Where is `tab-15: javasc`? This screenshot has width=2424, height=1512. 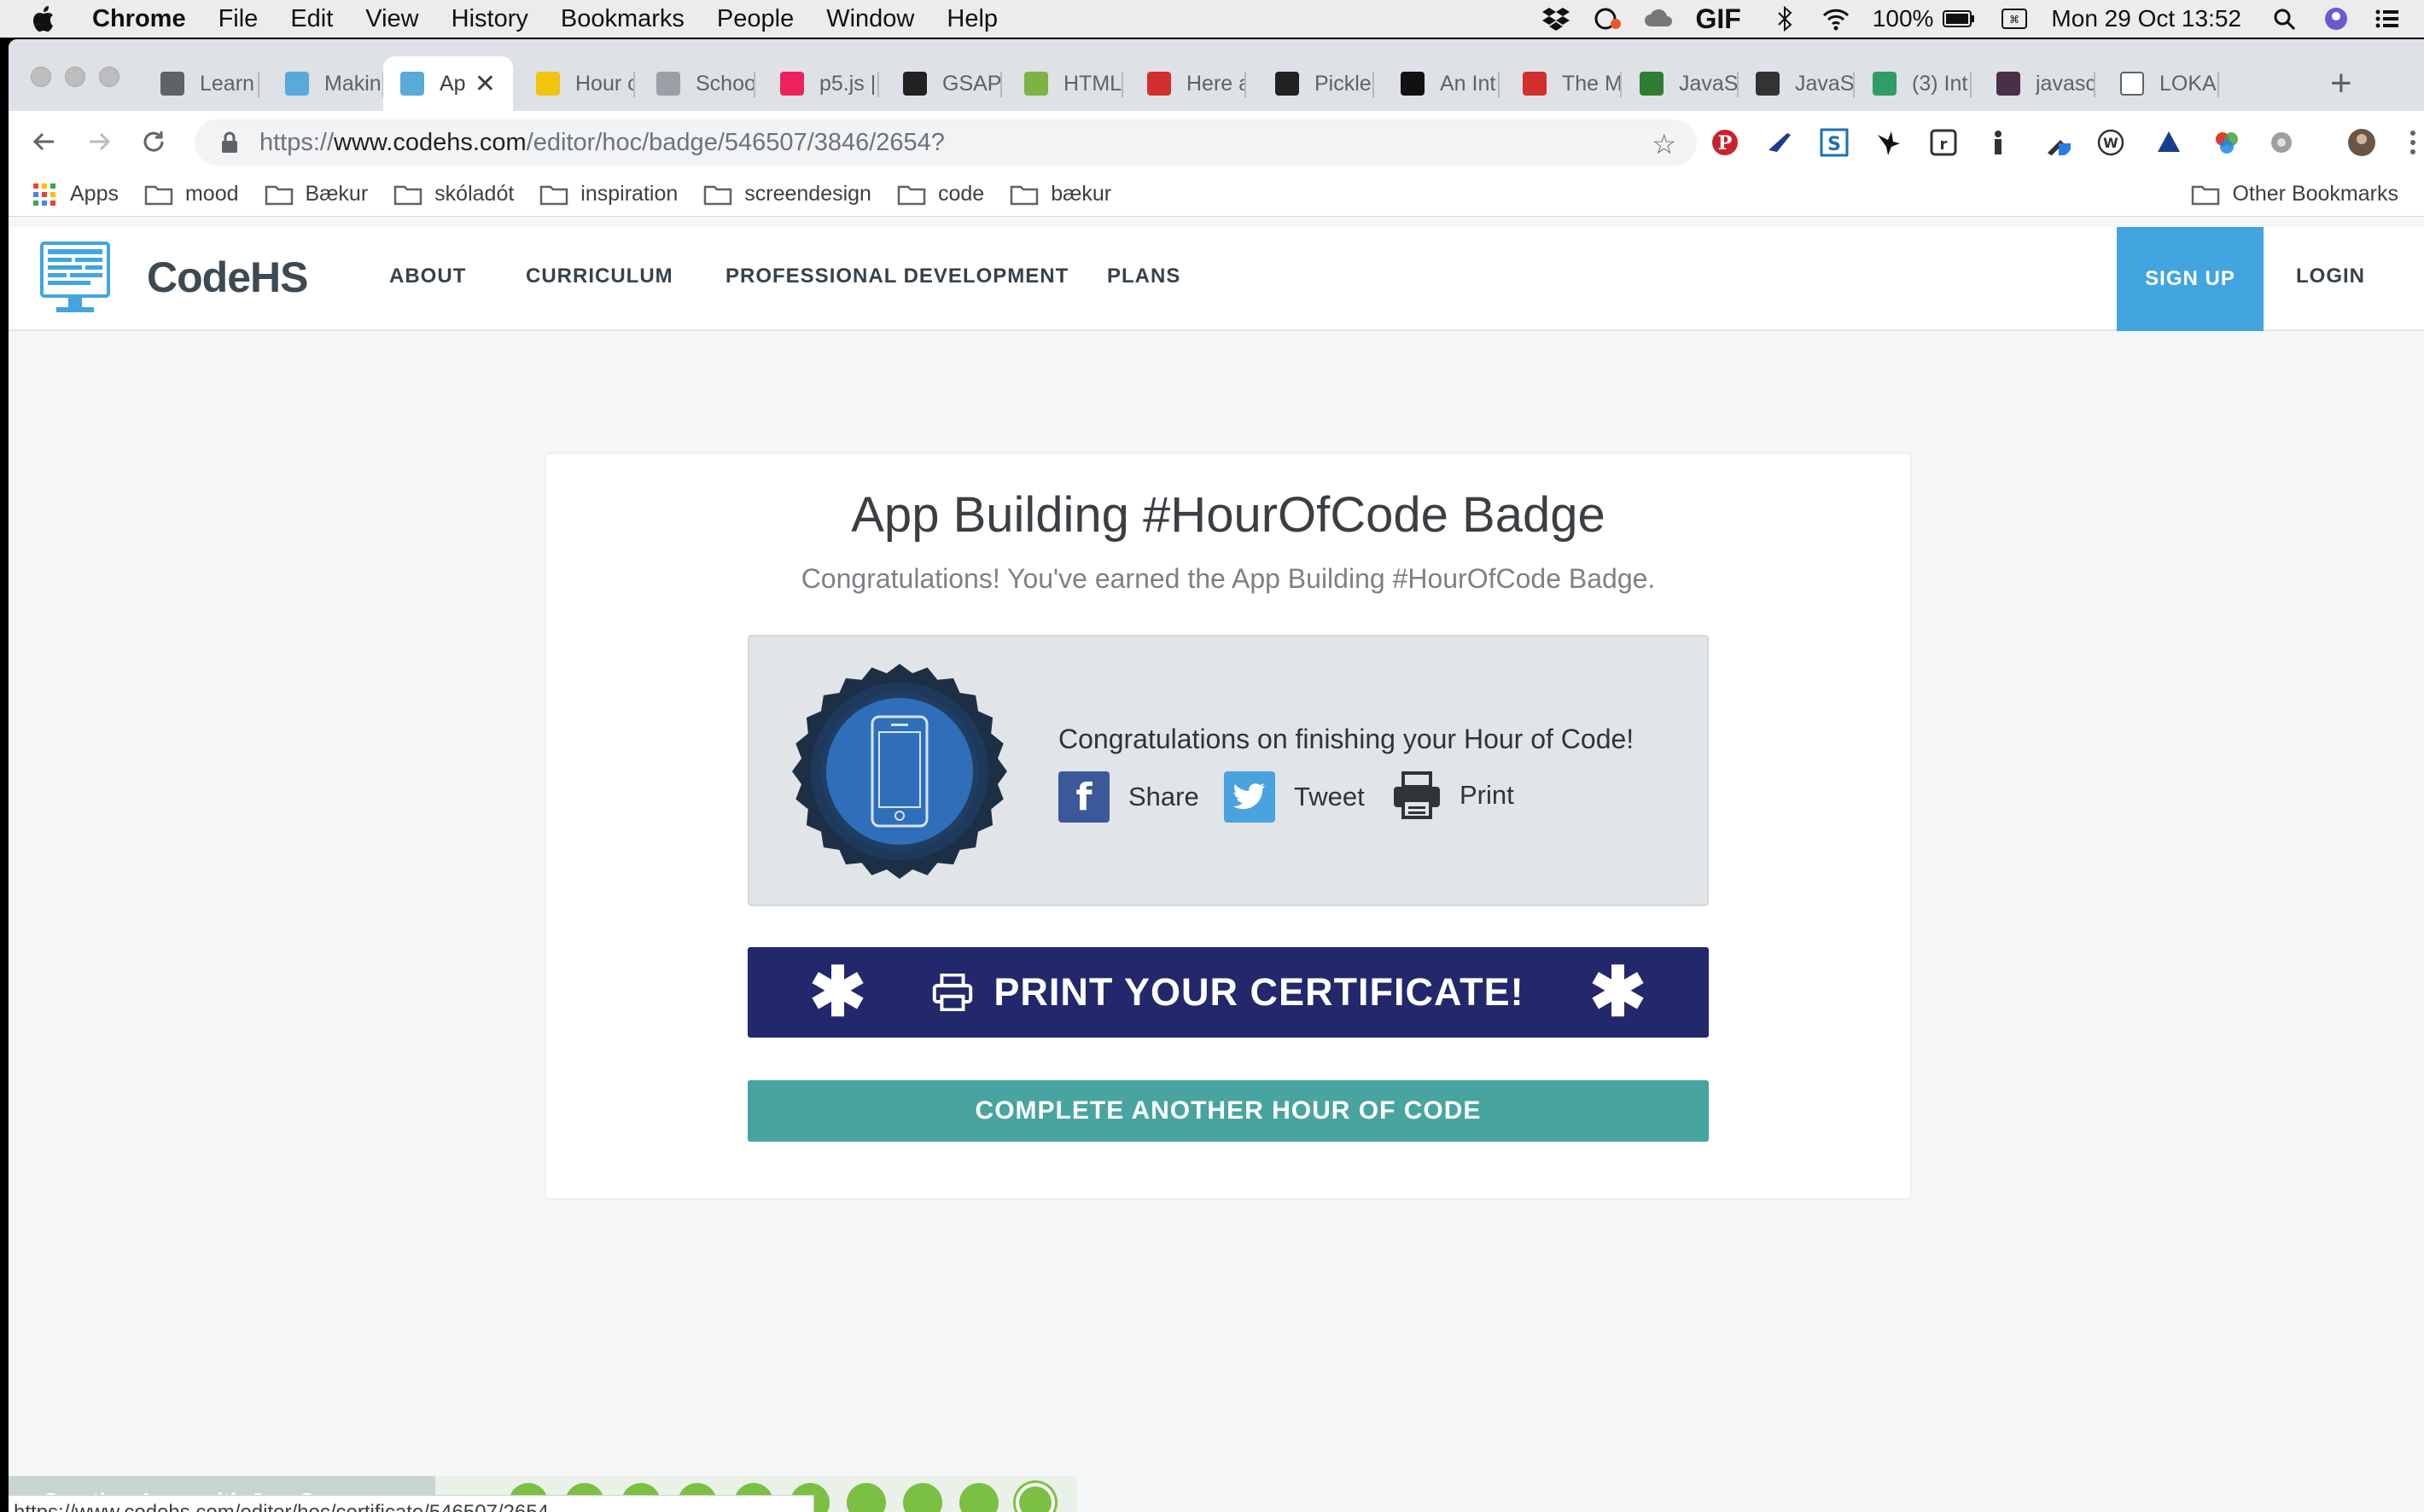
tab-15: javasc is located at coordinates (2036, 83).